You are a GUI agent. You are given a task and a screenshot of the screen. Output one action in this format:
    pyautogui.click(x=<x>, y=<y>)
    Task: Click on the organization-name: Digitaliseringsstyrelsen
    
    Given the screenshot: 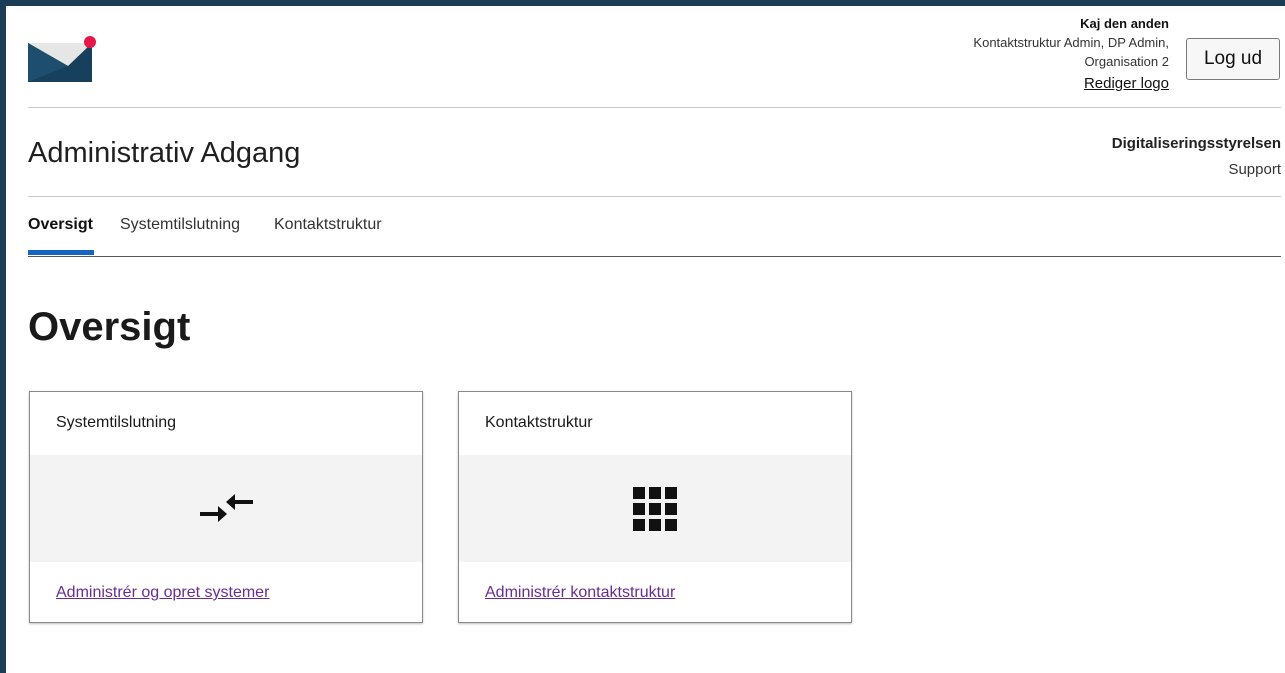 What is the action you would take?
    pyautogui.click(x=1196, y=143)
    